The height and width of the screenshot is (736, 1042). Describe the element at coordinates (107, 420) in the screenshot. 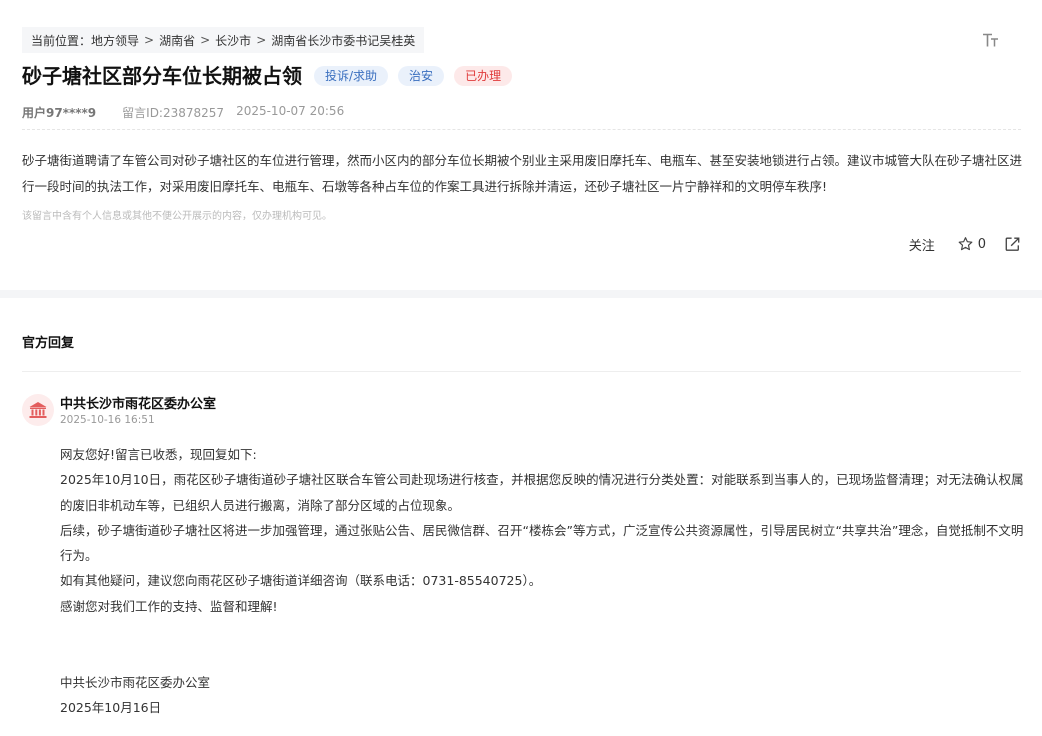

I see `reply-date: 2025-10-16 16:51` at that location.